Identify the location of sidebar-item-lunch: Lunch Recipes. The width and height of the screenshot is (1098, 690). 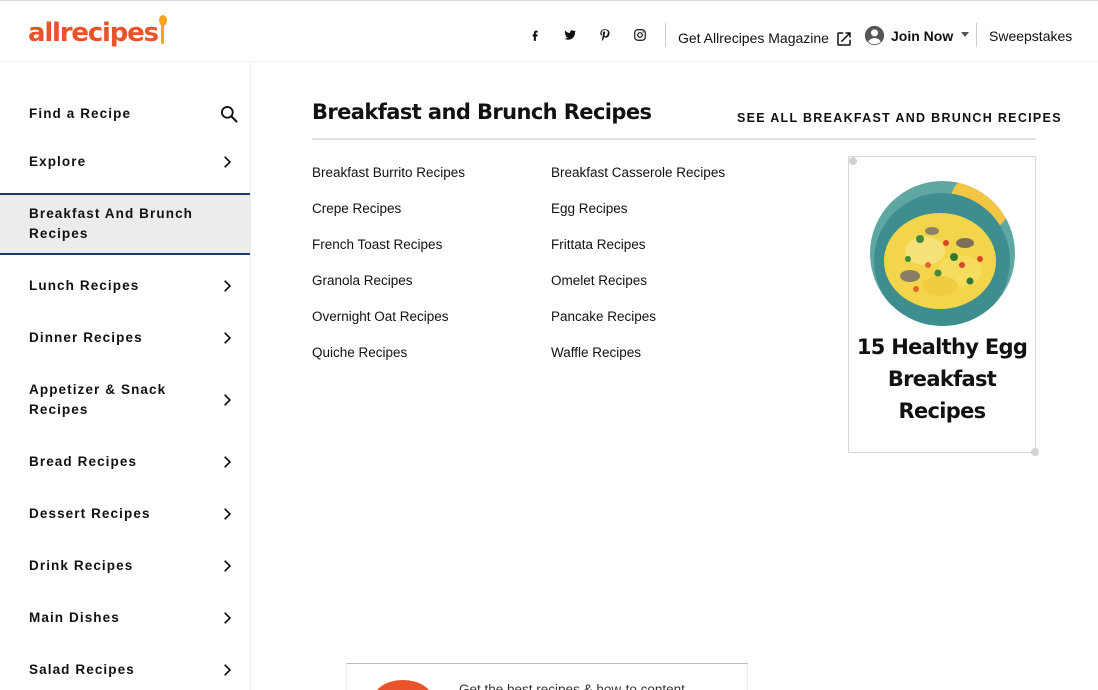
(125, 286).